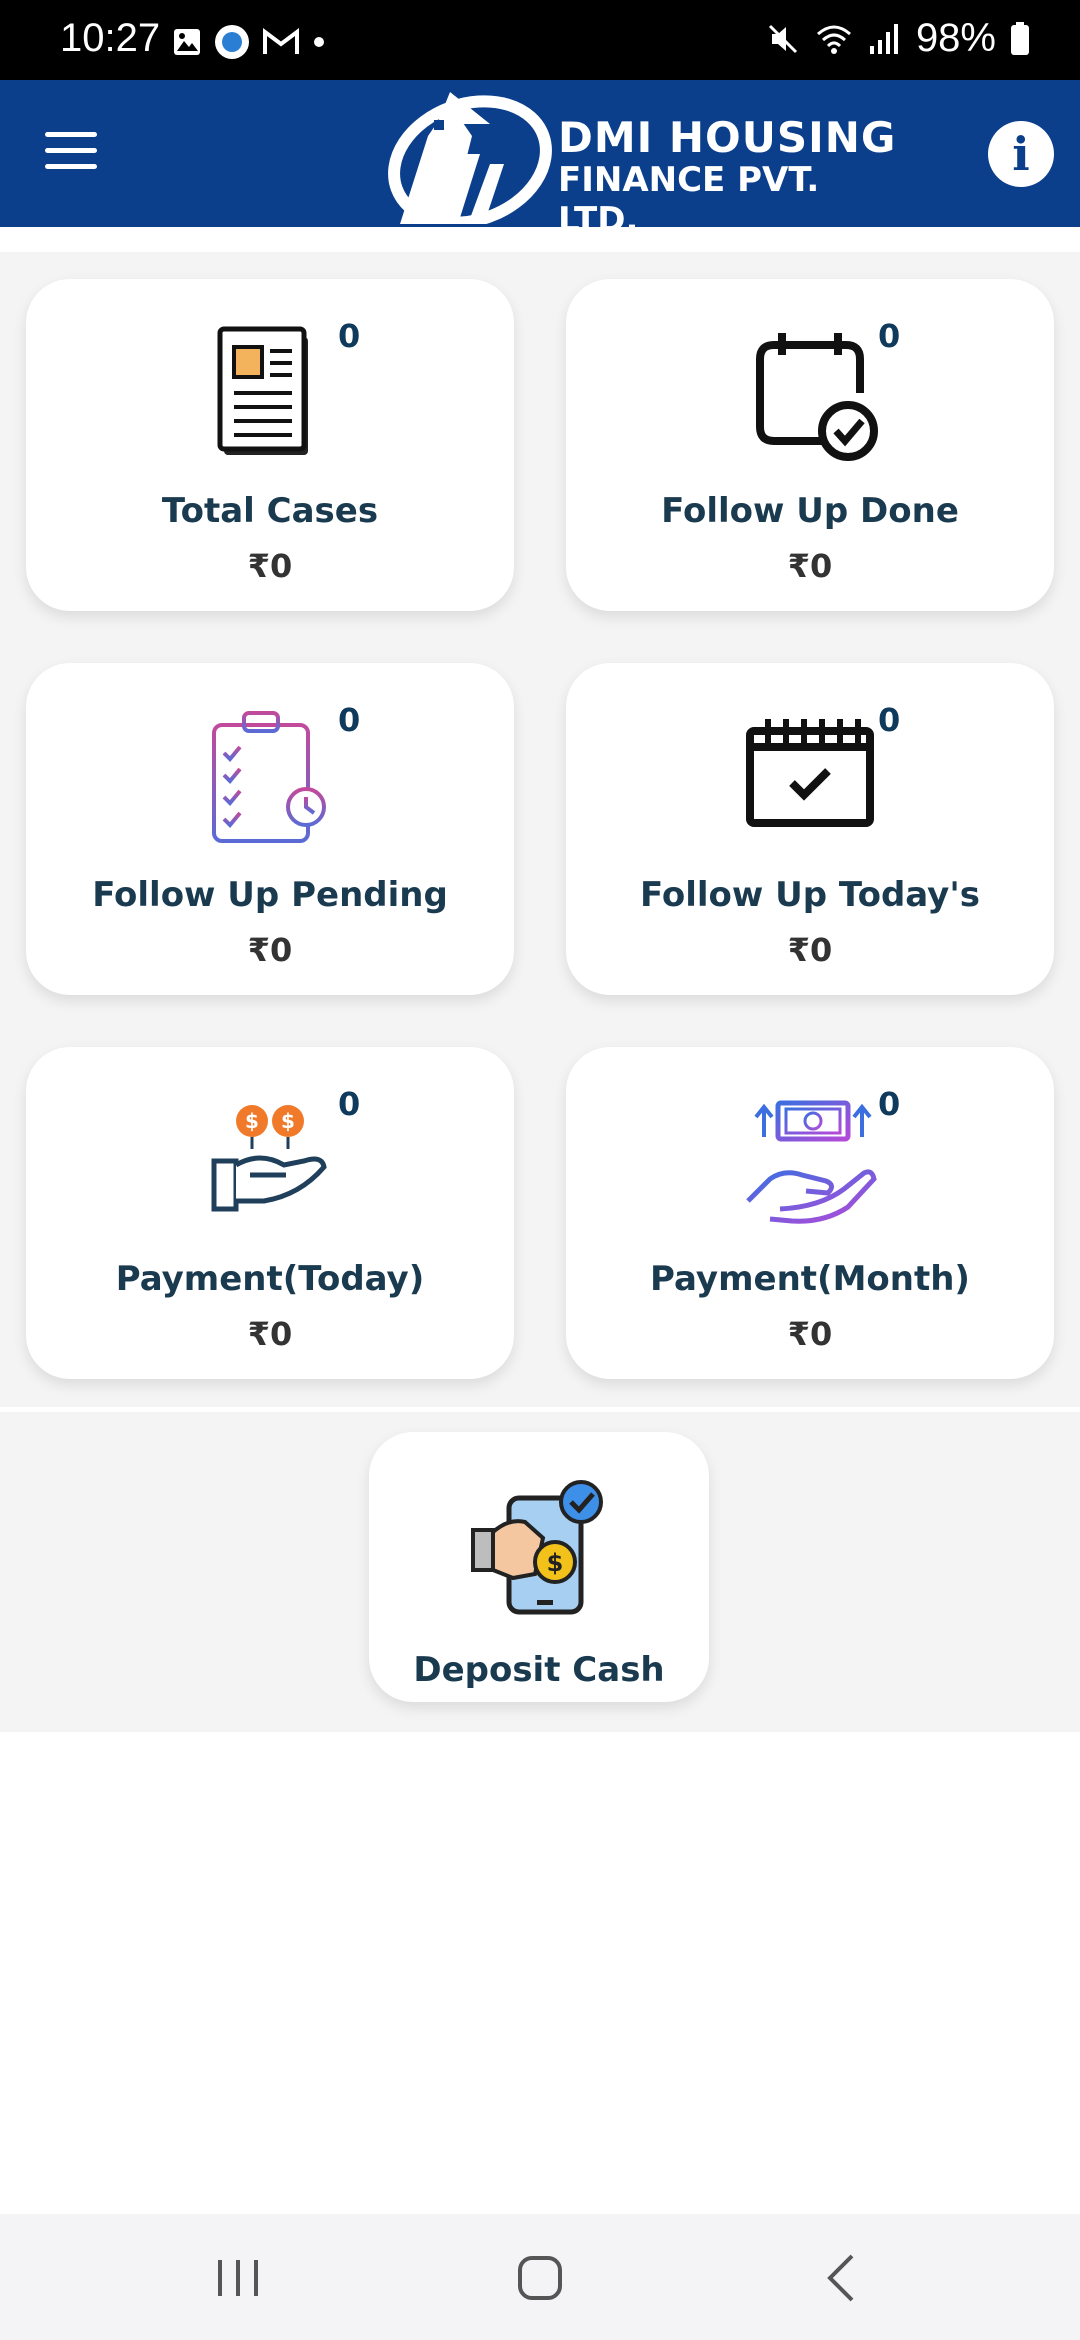  I want to click on card-label: Total Cases, so click(270, 511).